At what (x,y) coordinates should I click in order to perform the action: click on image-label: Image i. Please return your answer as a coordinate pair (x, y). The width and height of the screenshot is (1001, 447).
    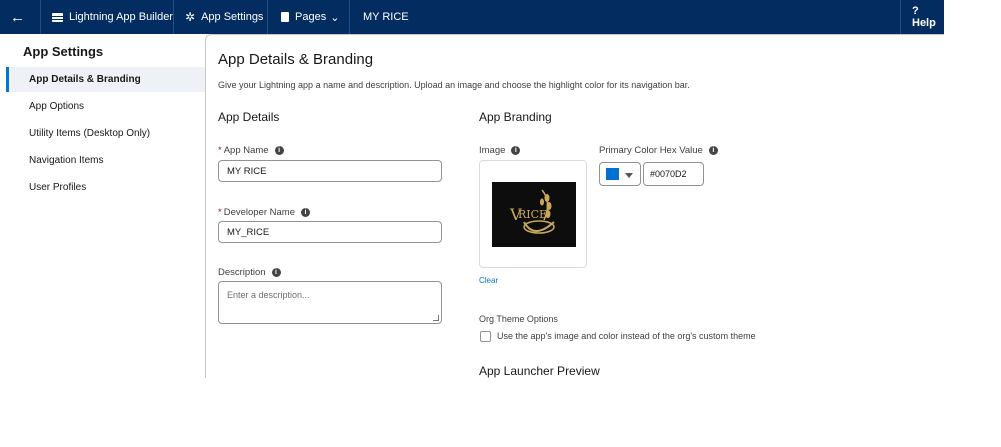
    Looking at the image, I should click on (500, 150).